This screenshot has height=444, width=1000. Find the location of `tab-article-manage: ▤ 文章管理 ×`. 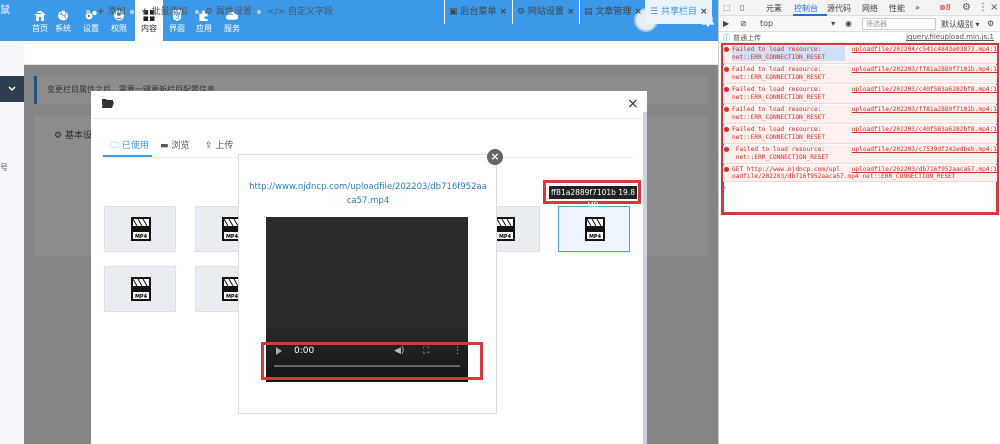

tab-article-manage: ▤ 文章管理 × is located at coordinates (612, 12).